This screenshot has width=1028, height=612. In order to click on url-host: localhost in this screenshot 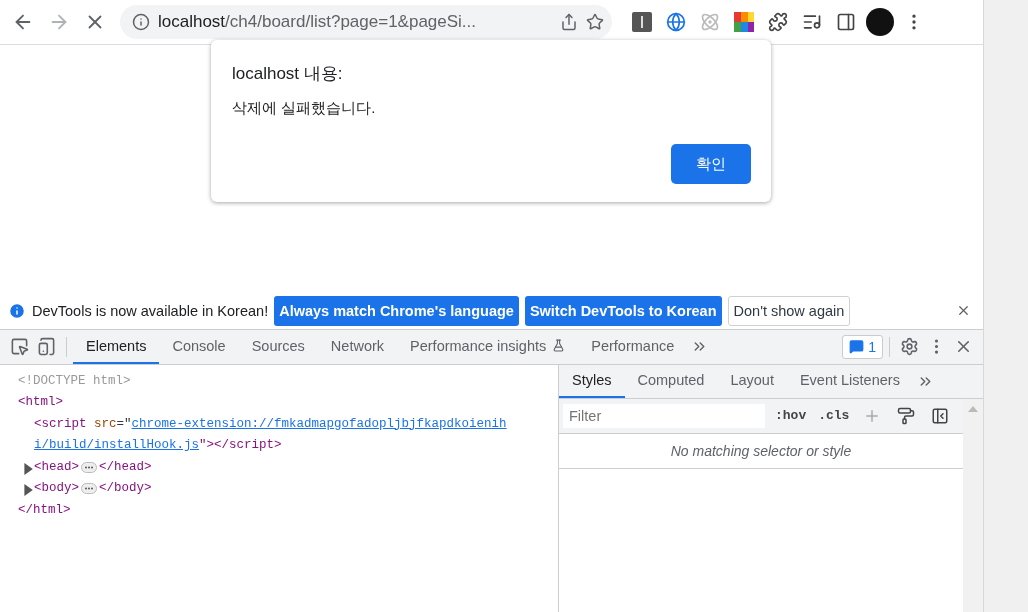, I will do `click(192, 22)`.